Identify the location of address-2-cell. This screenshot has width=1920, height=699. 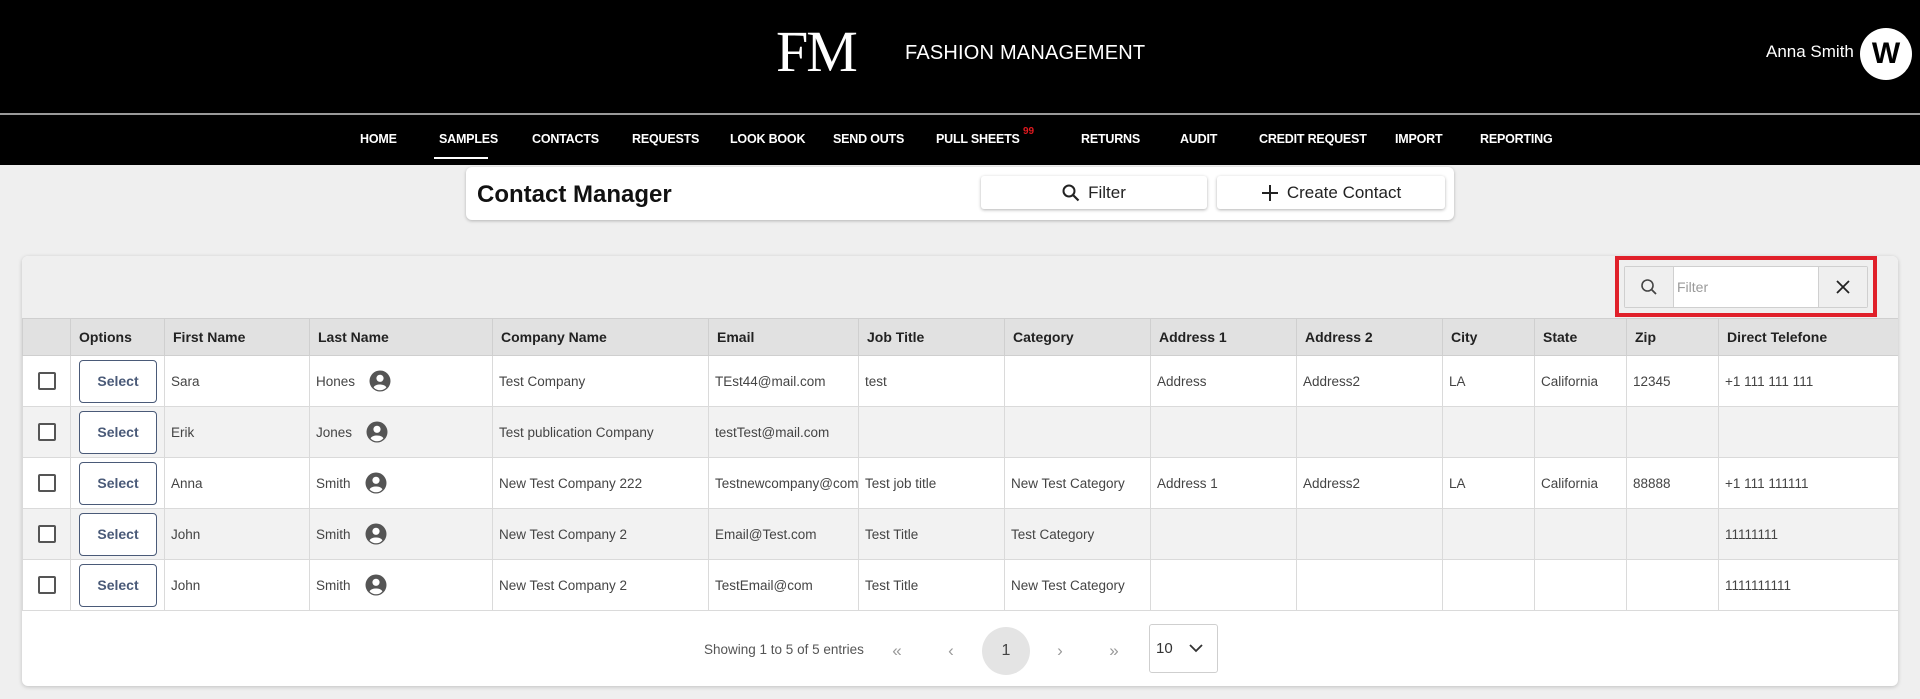
(1369, 534).